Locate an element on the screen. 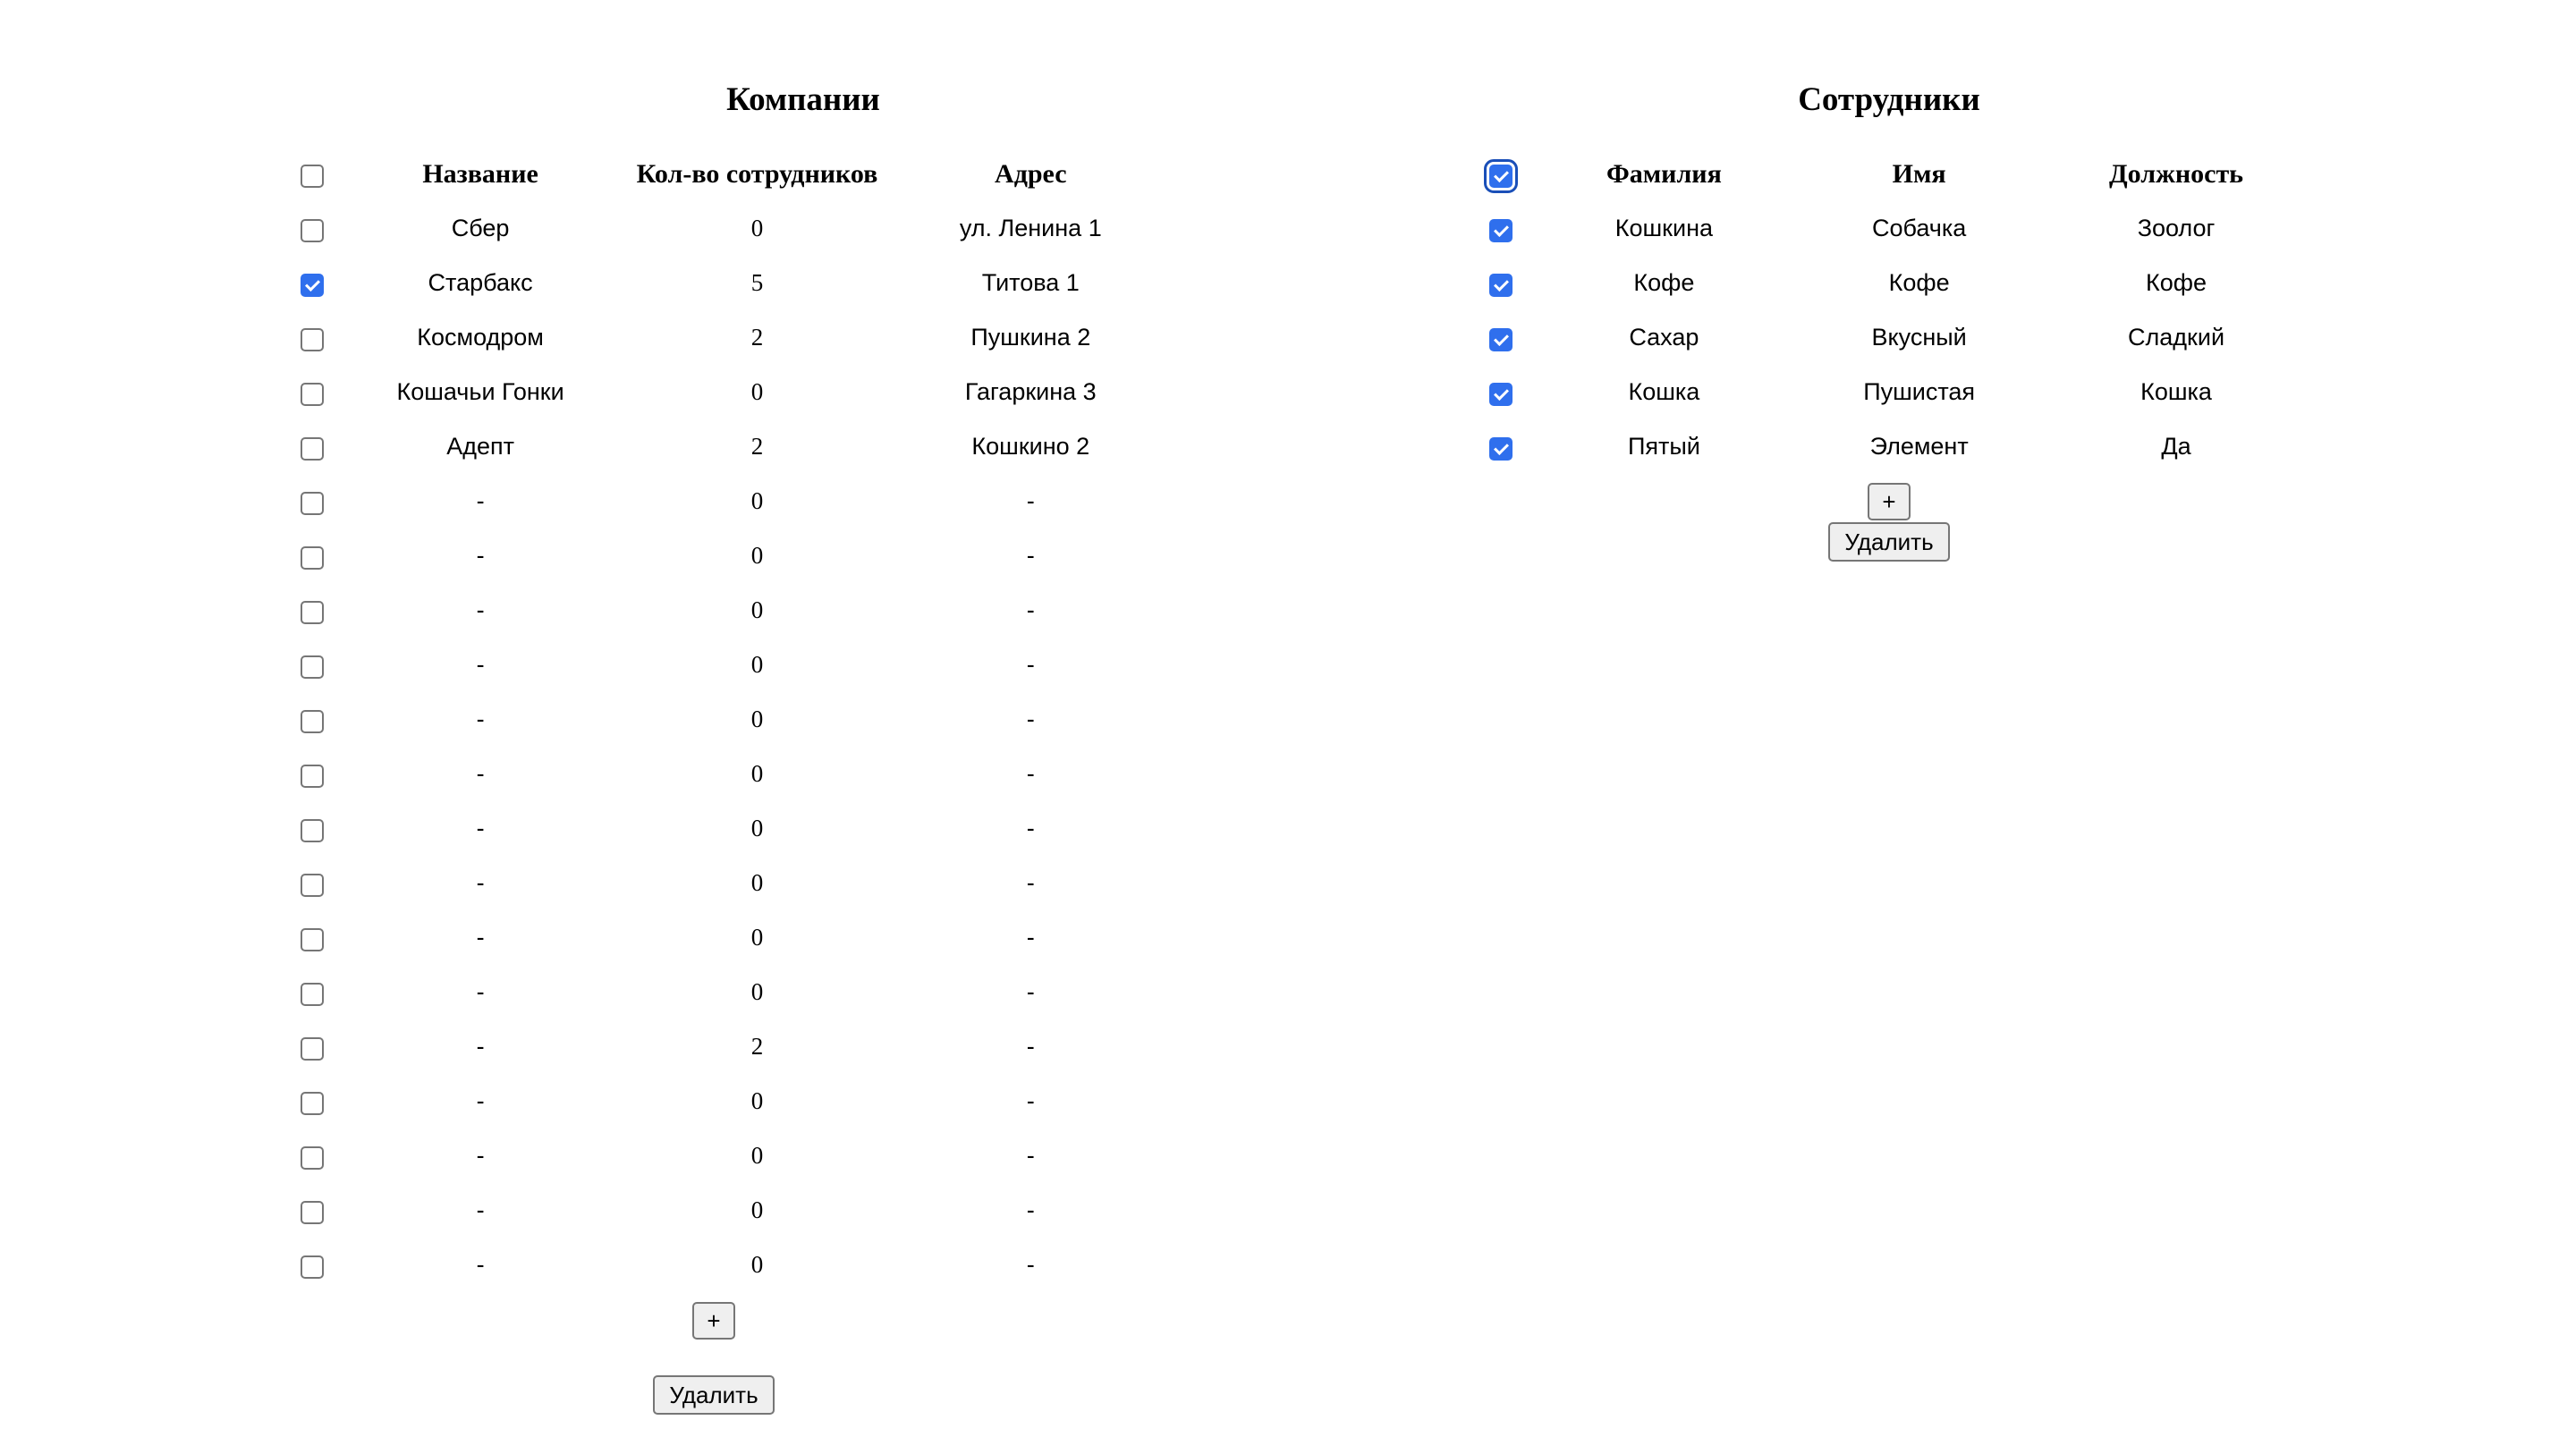 This screenshot has height=1454, width=2576. column-header-name: Название is located at coordinates (480, 174).